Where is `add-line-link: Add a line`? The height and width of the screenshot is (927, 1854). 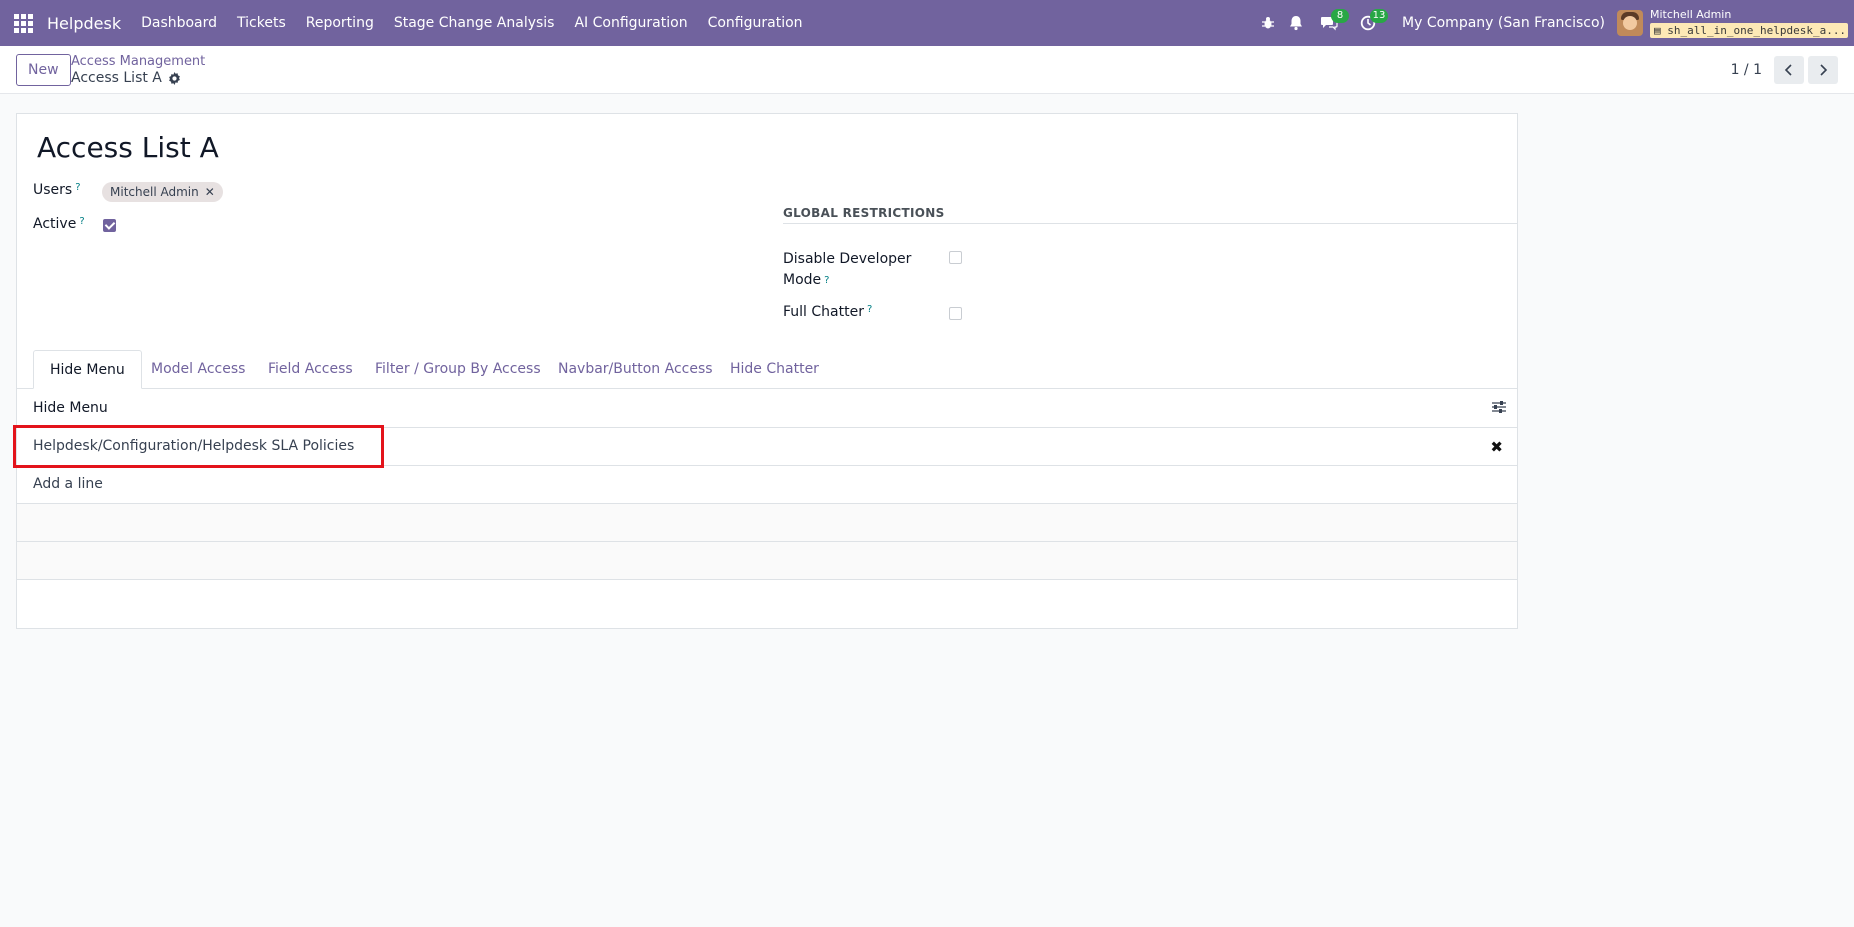 add-line-link: Add a line is located at coordinates (68, 484).